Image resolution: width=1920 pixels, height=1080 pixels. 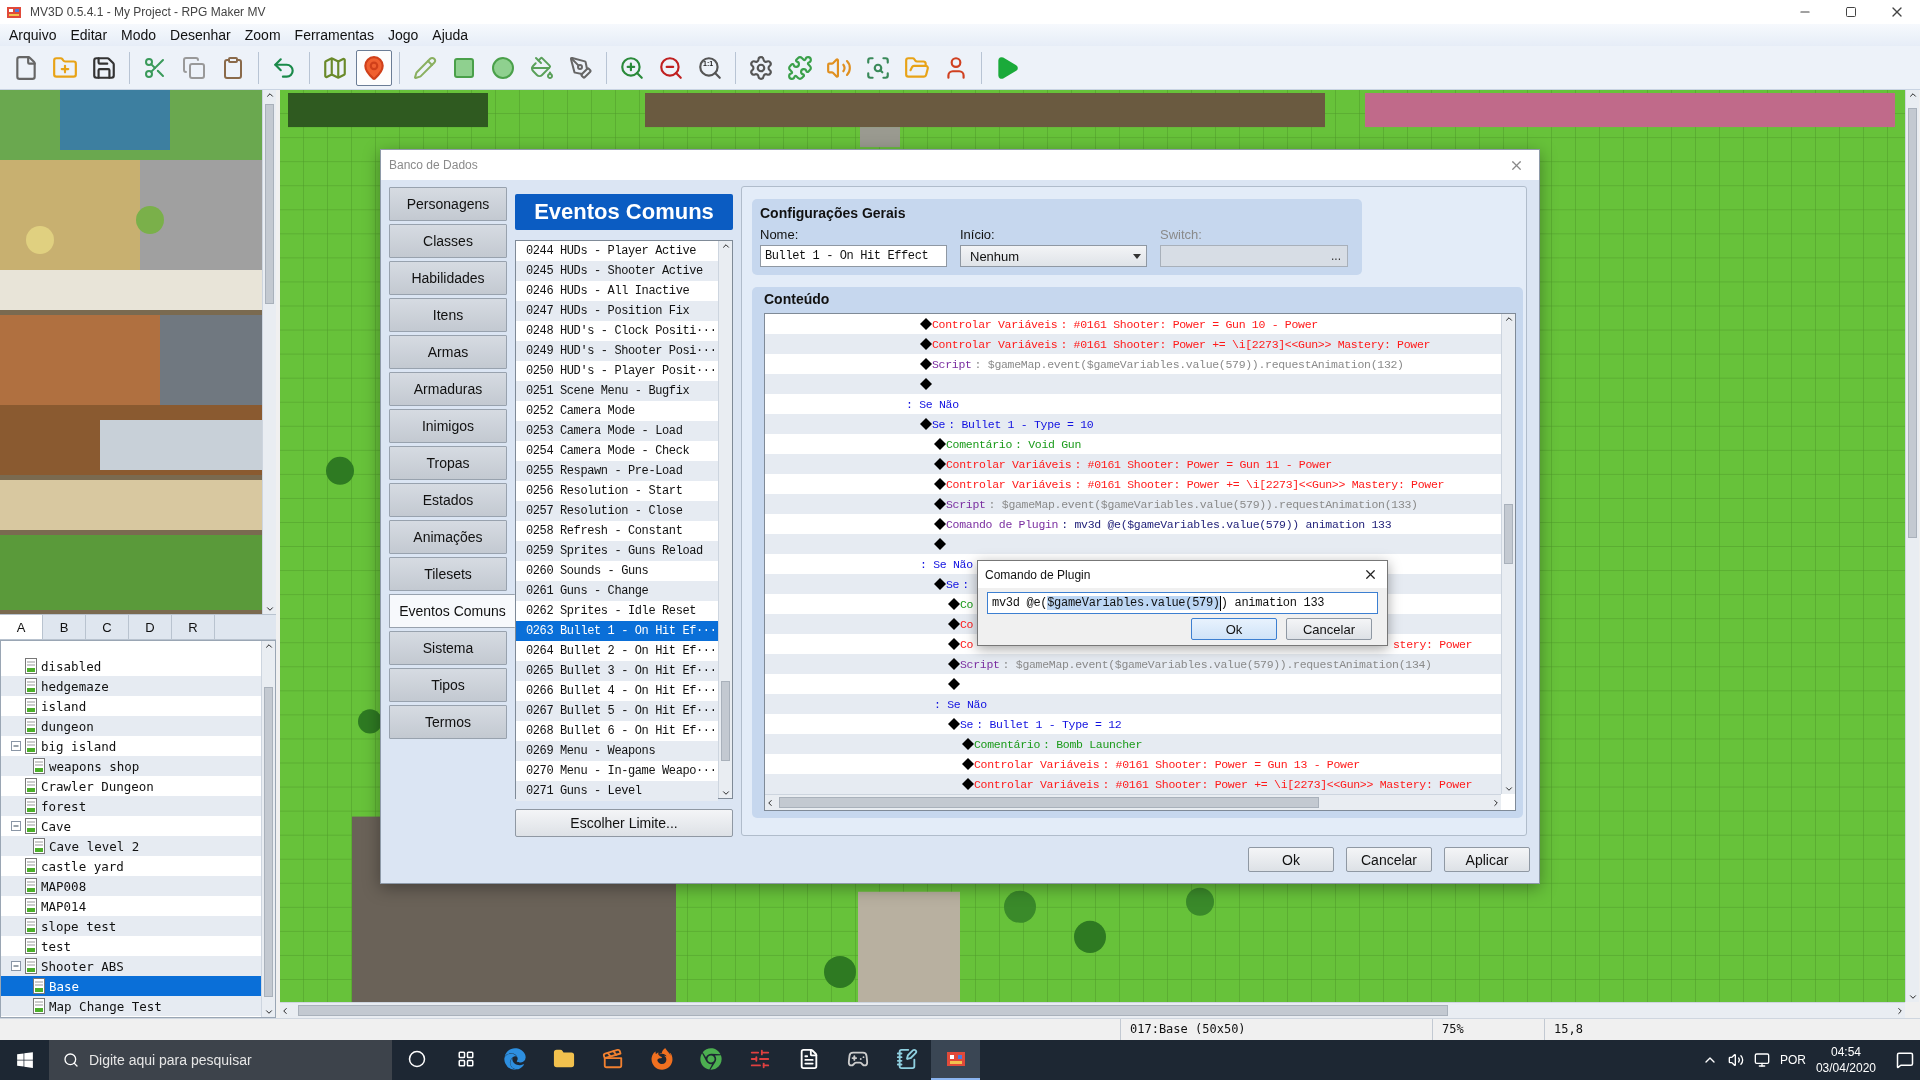 What do you see at coordinates (1168, 364) in the screenshot?
I see `event-command: Script : $gameMap.event($gameVariables.value(579)).requestAnimation(132)` at bounding box center [1168, 364].